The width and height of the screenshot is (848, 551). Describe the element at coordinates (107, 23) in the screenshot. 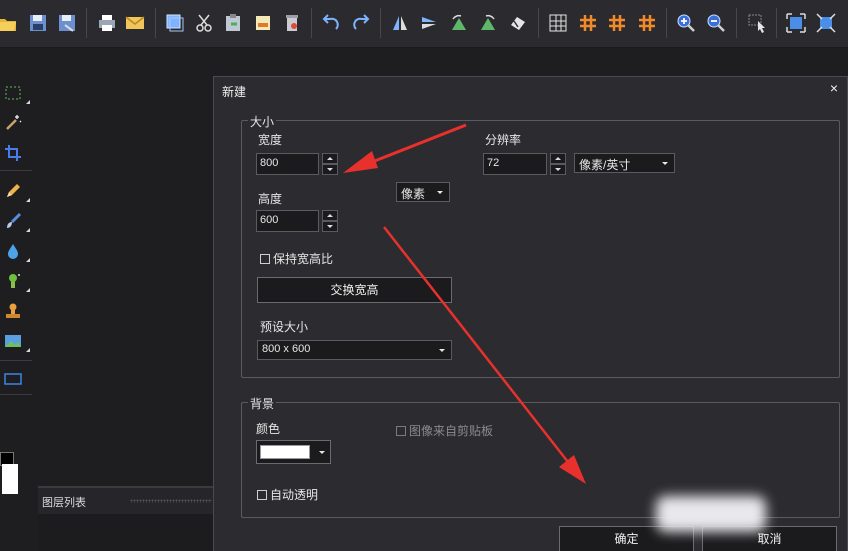

I see `print-icon` at that location.